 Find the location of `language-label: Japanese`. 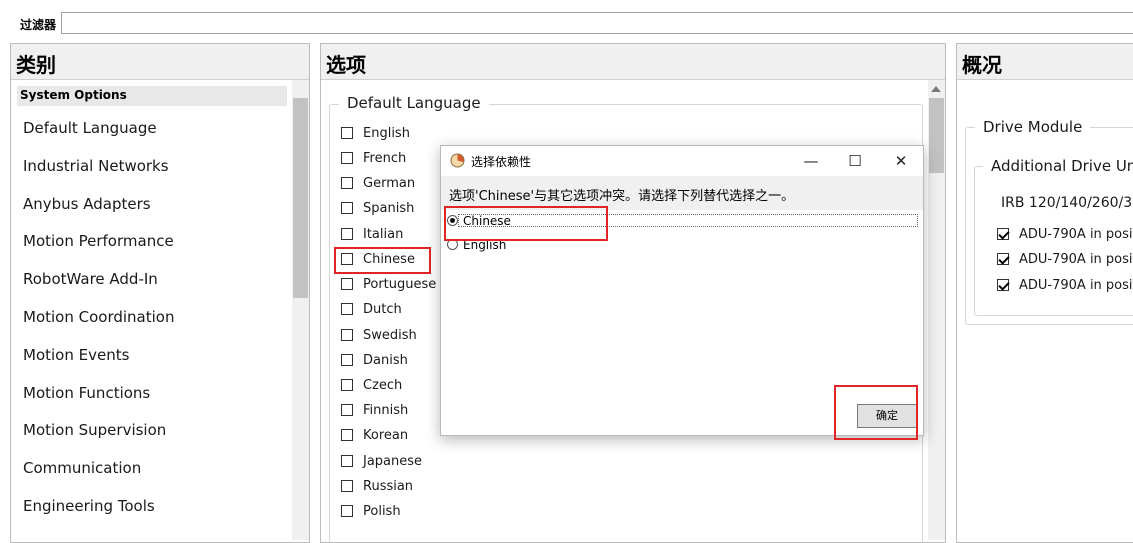

language-label: Japanese is located at coordinates (393, 461).